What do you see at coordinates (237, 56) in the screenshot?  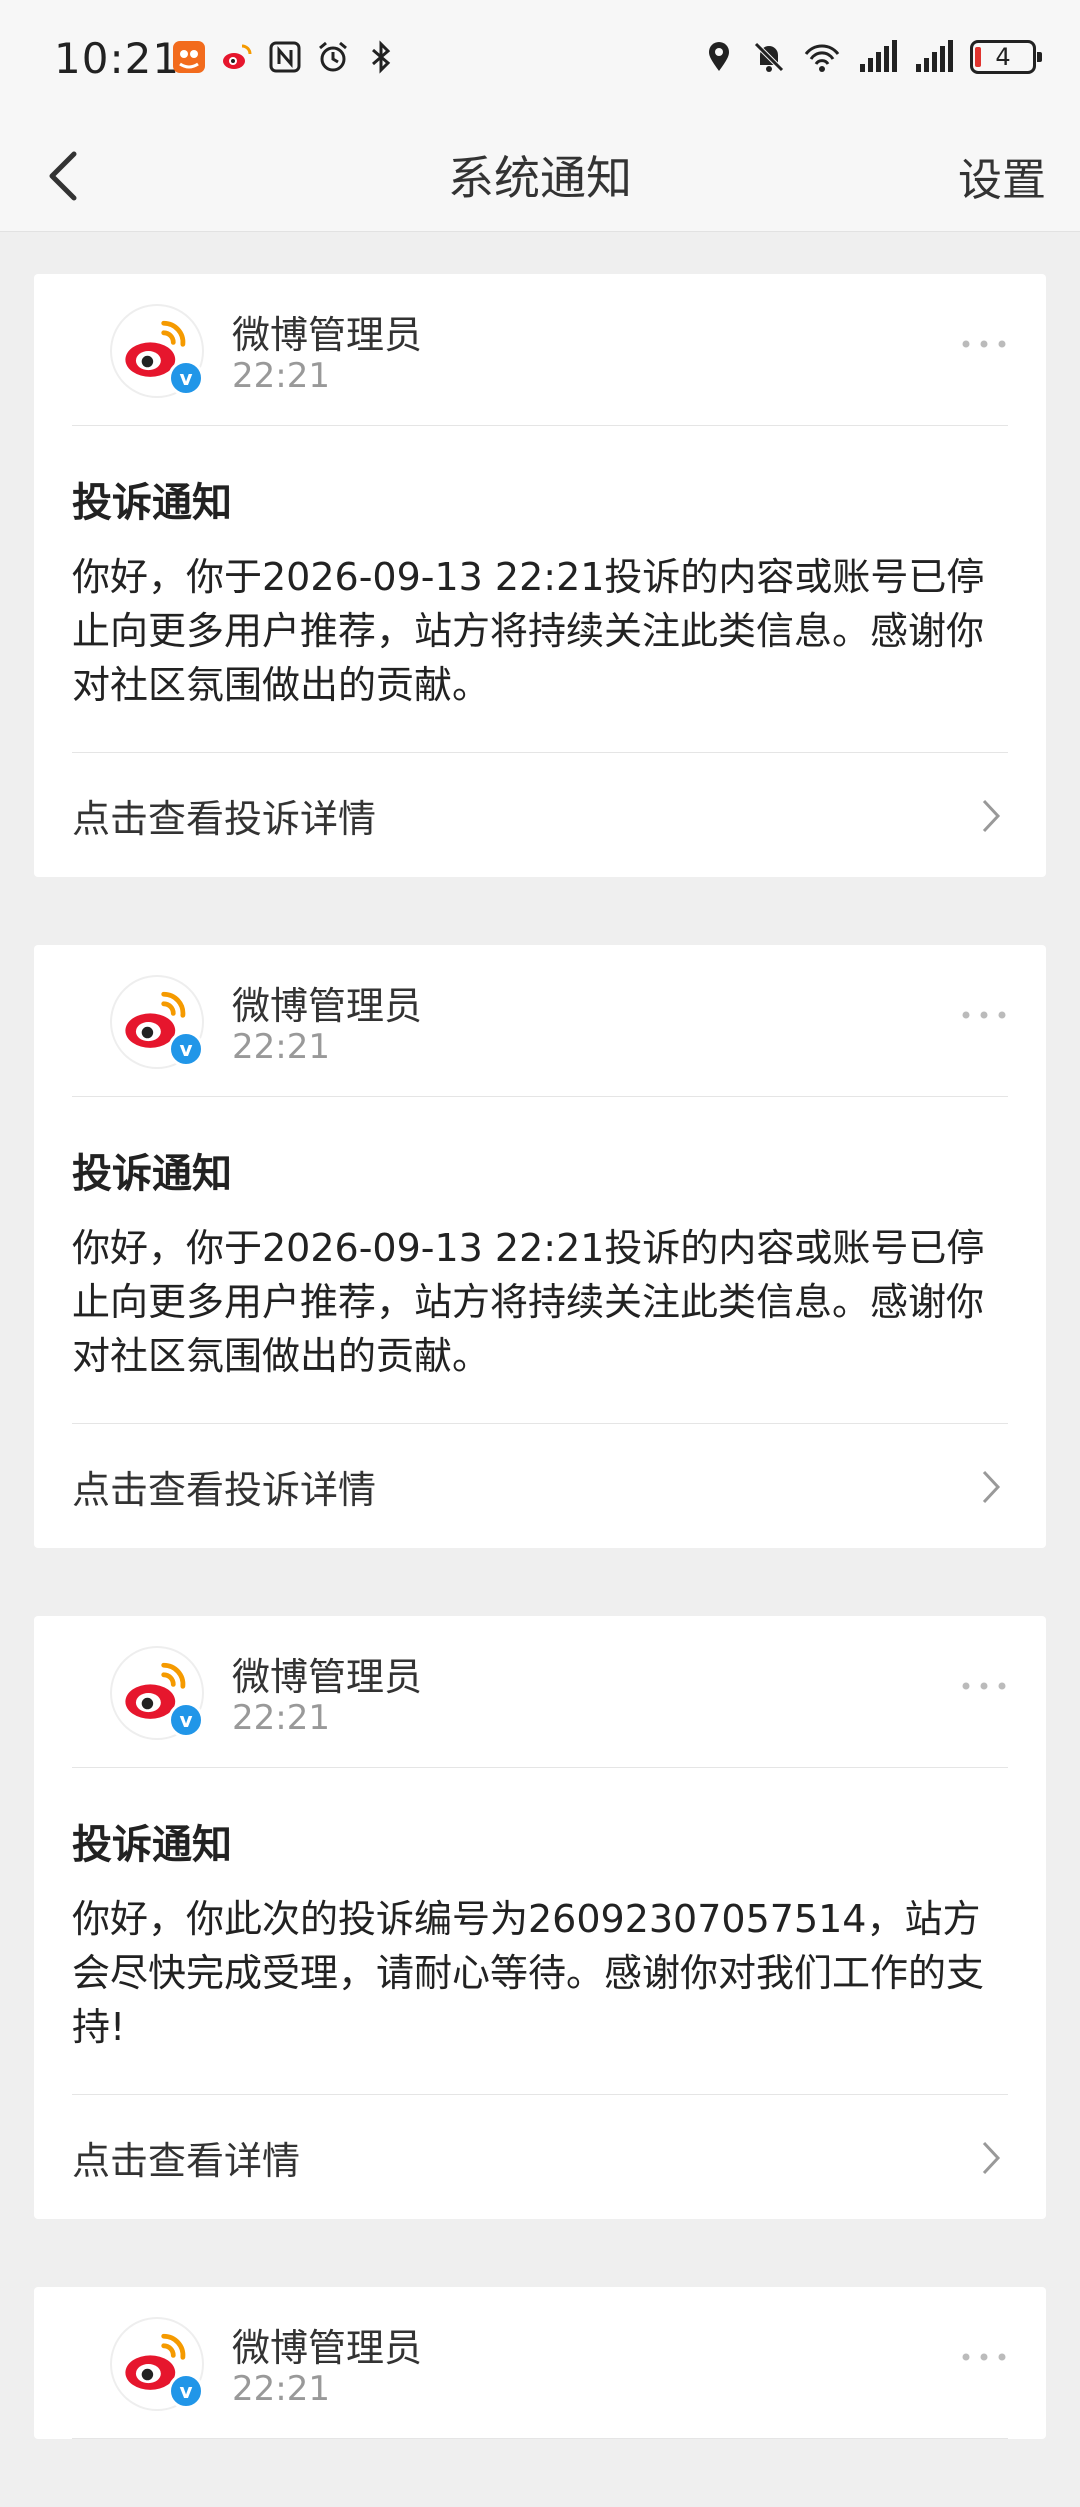 I see `weibo-icon` at bounding box center [237, 56].